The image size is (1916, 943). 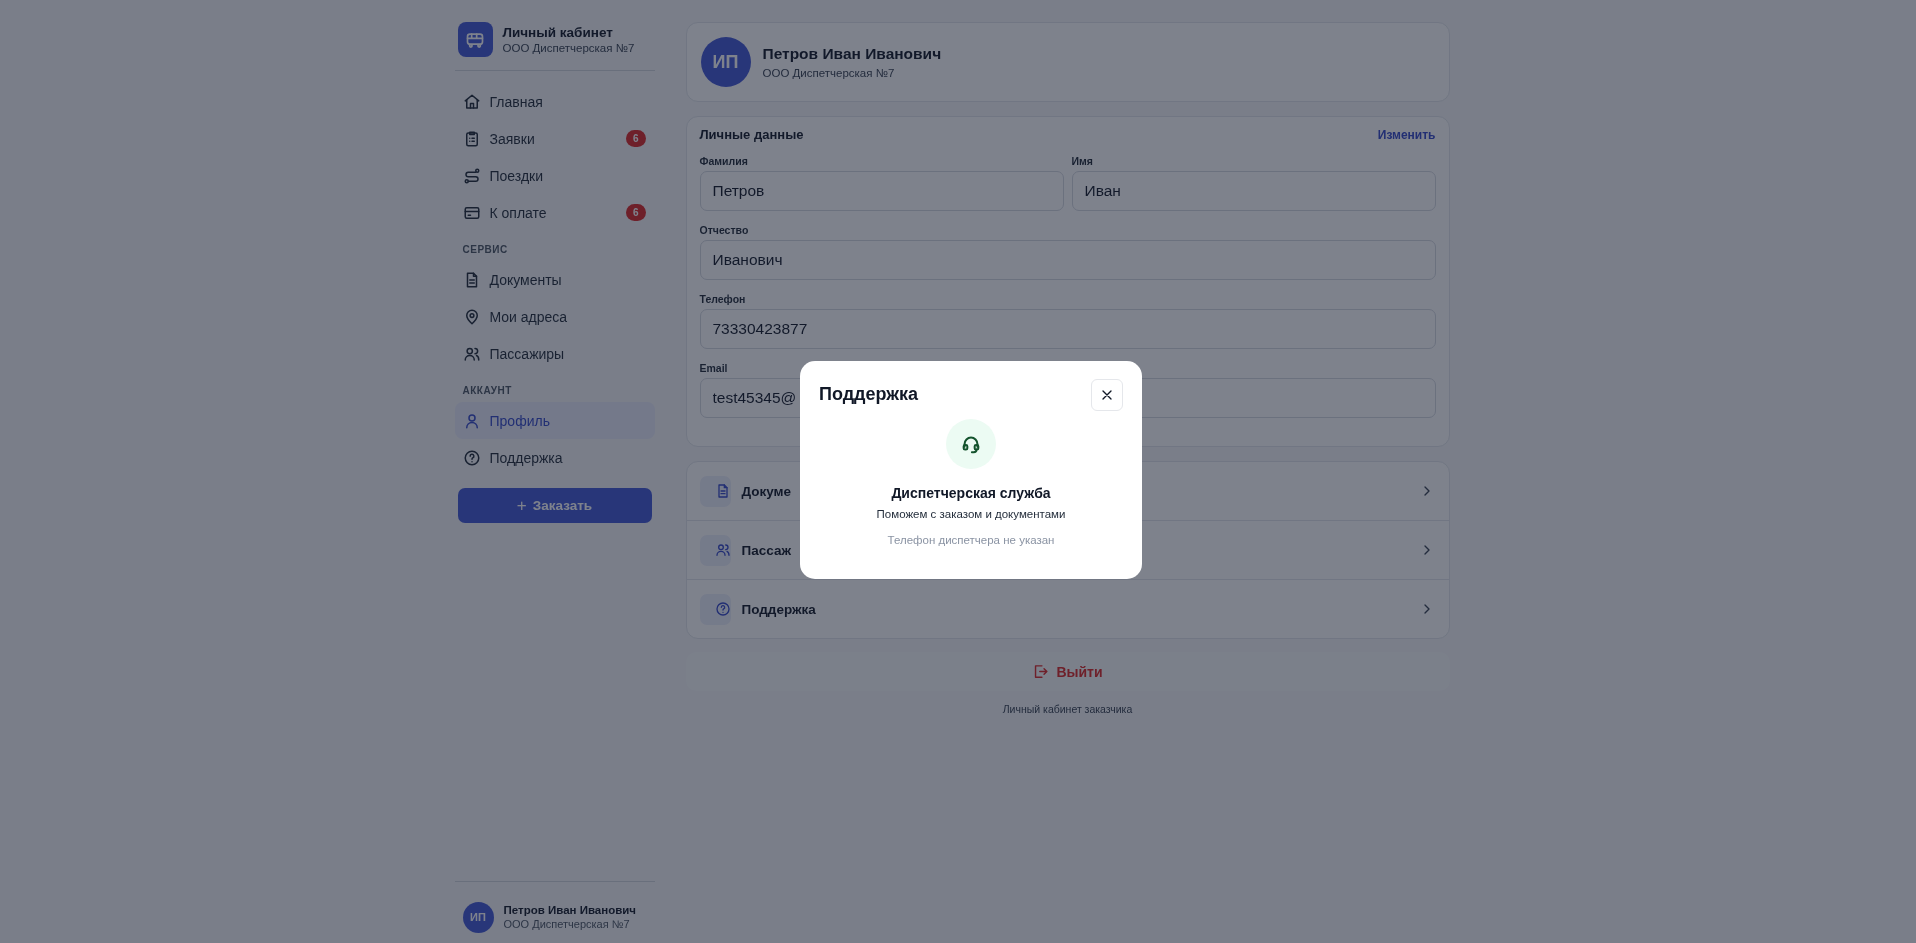 What do you see at coordinates (714, 368) in the screenshot?
I see `field-label: Email` at bounding box center [714, 368].